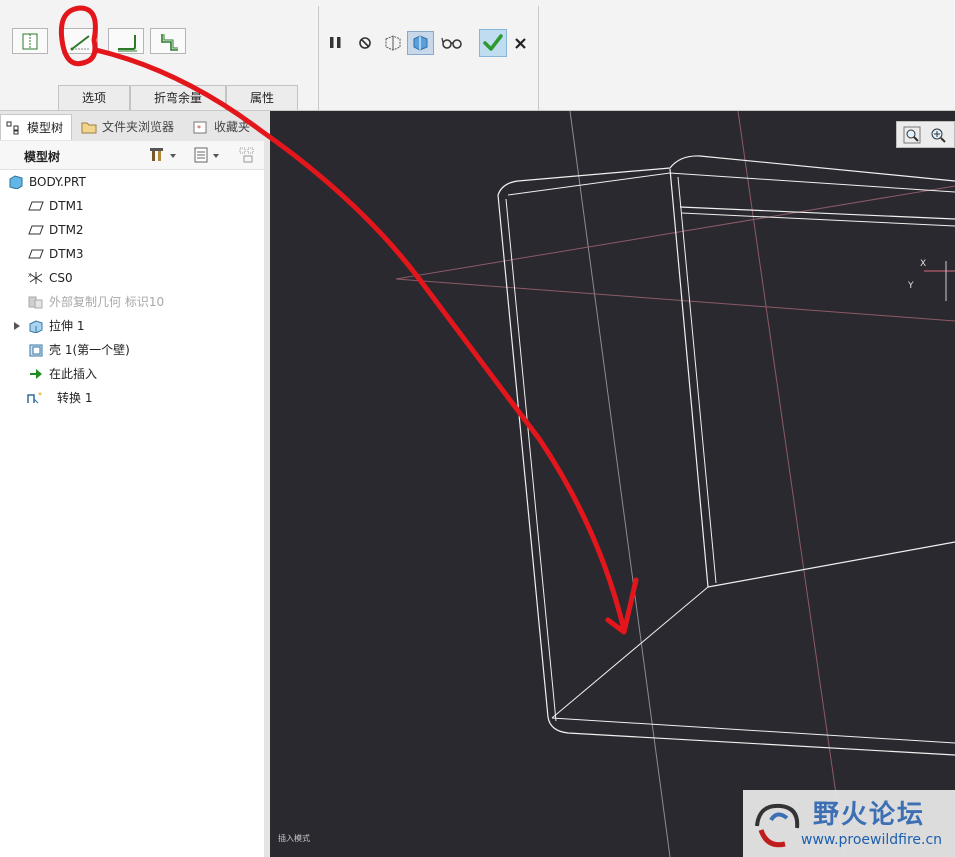 The width and height of the screenshot is (955, 857). What do you see at coordinates (132, 155) in the screenshot?
I see `model-tree-header: 模型树` at bounding box center [132, 155].